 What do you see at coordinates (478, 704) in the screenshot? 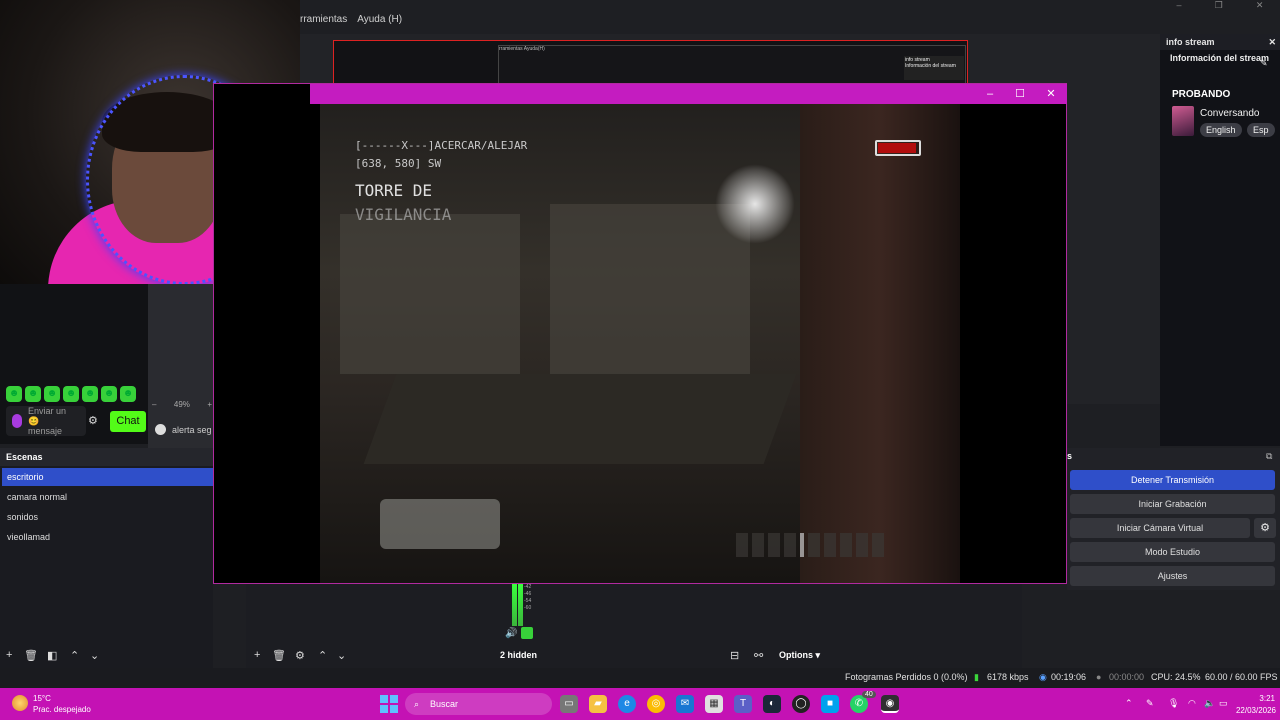
I see `taskbar-search: Buscar` at bounding box center [478, 704].